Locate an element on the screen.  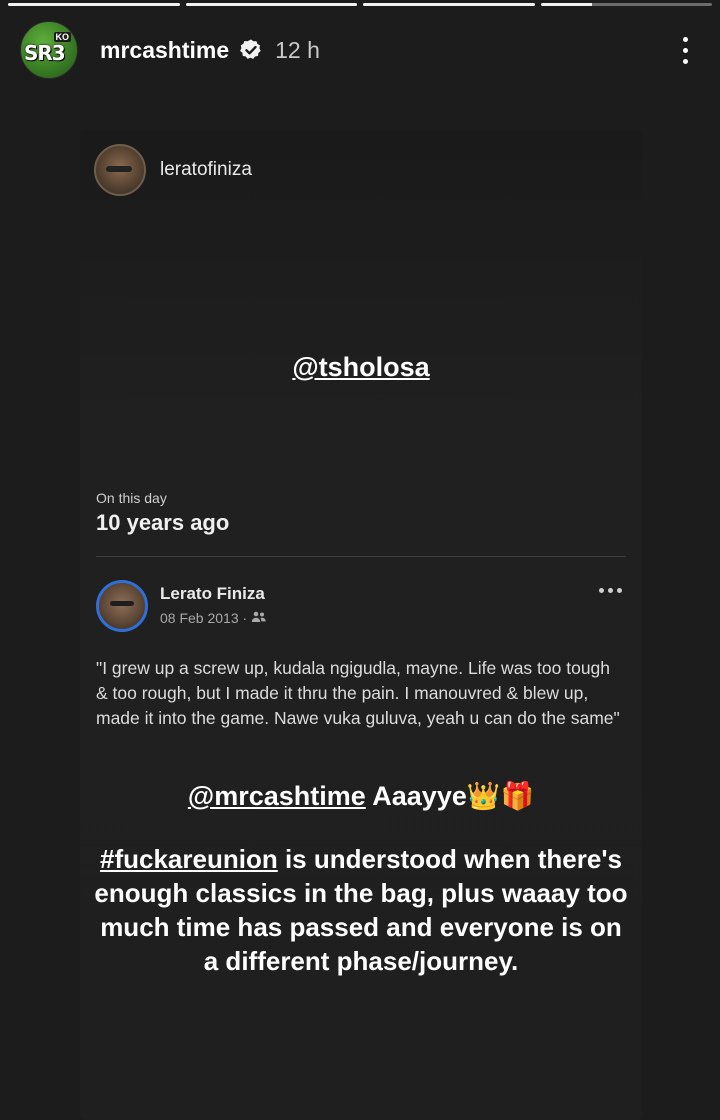
shared-post-header: leratofiniza is located at coordinates (173, 170).